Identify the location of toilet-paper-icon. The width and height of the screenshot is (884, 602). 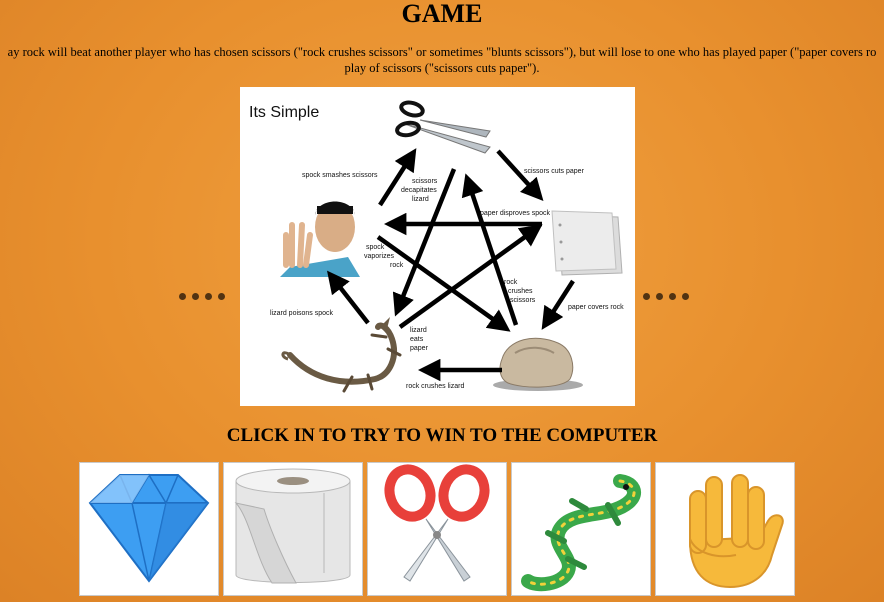
(292, 526).